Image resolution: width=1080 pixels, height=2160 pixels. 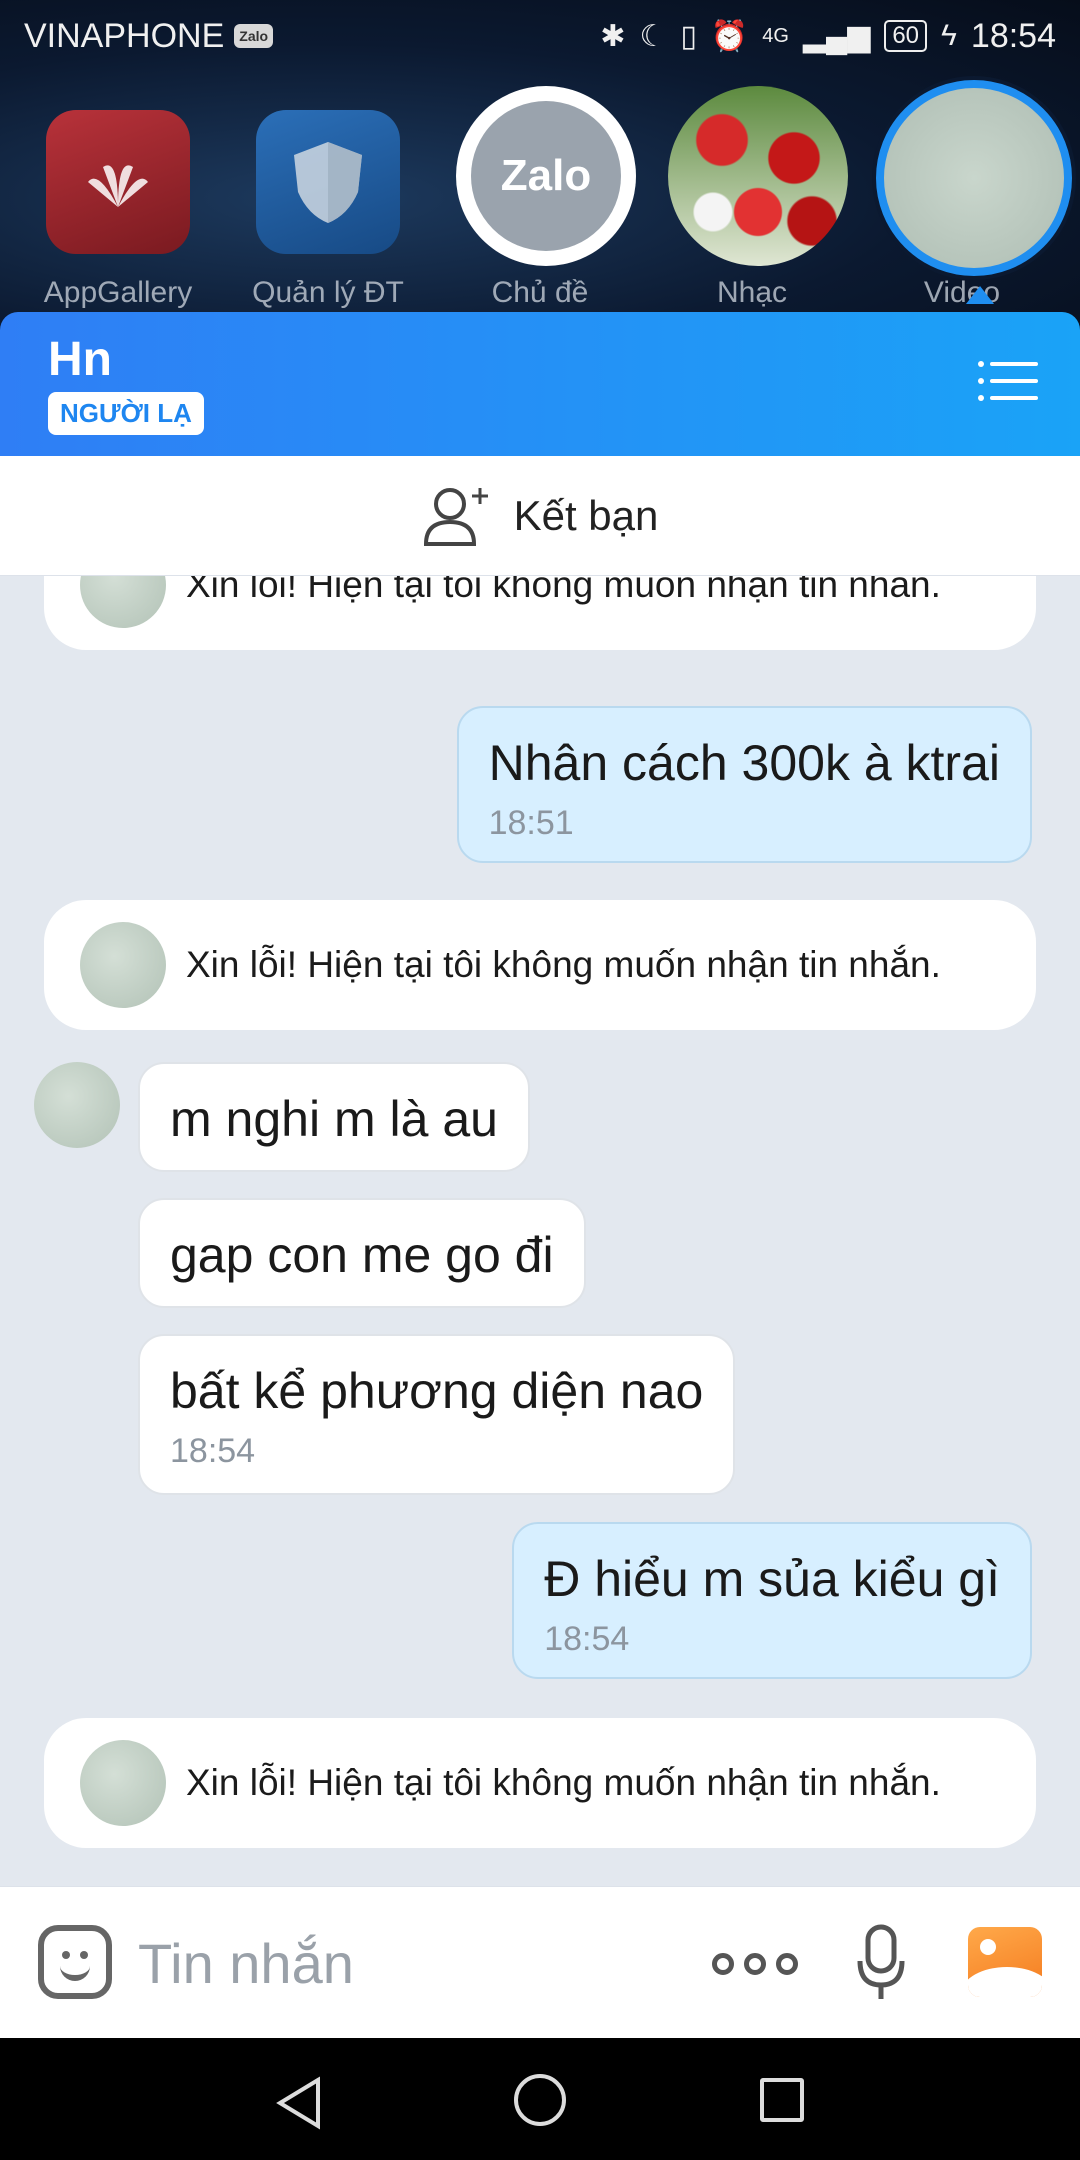 I want to click on app-label: Nhạc, so click(x=752, y=292).